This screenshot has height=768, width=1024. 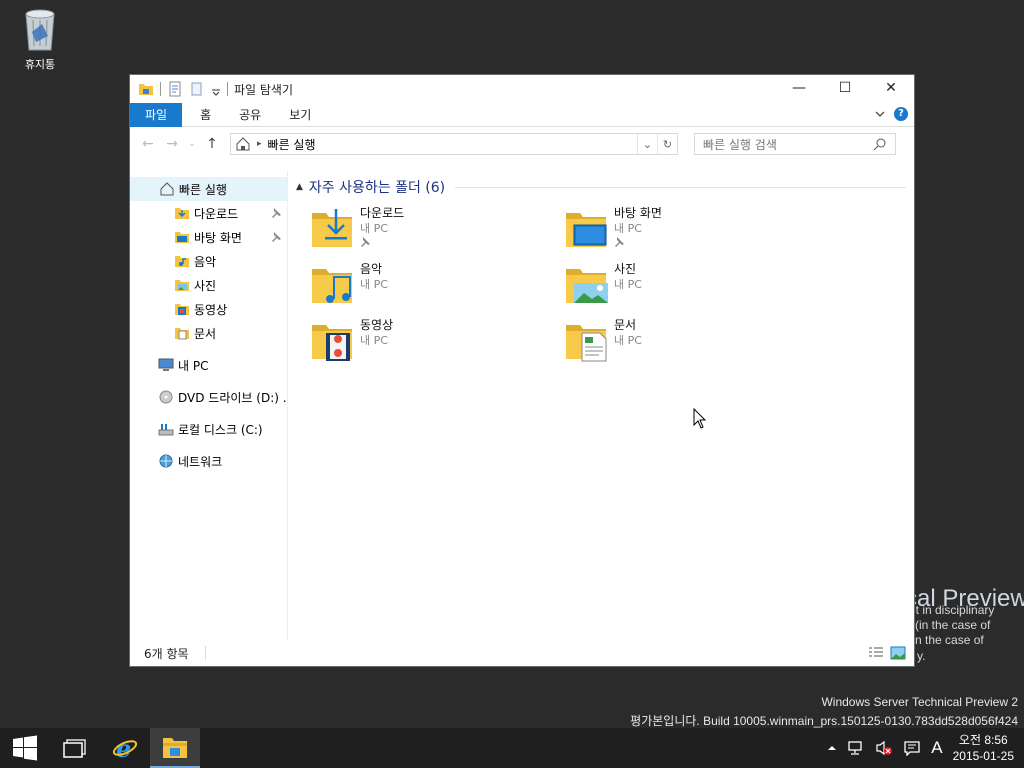 I want to click on properties-icon, so click(x=175, y=89).